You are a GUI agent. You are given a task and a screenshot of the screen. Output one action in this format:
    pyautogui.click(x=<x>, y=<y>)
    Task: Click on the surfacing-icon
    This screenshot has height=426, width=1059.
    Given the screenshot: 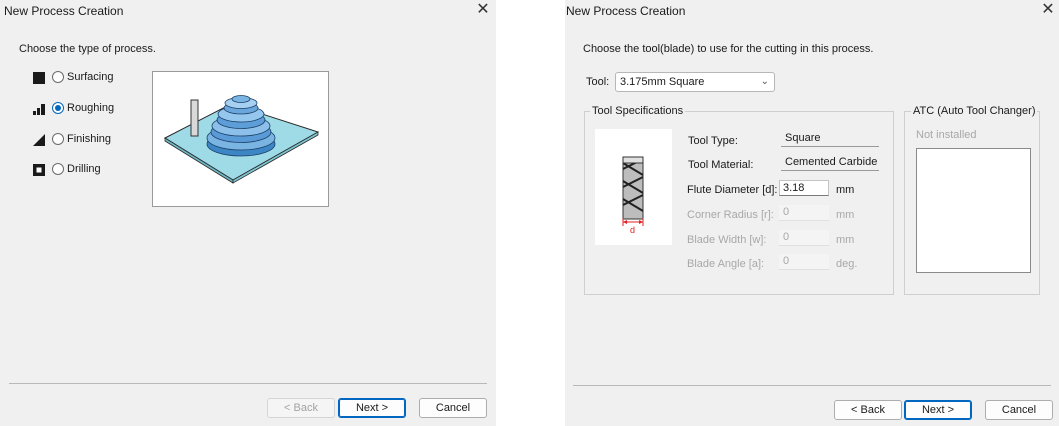 What is the action you would take?
    pyautogui.click(x=39, y=78)
    